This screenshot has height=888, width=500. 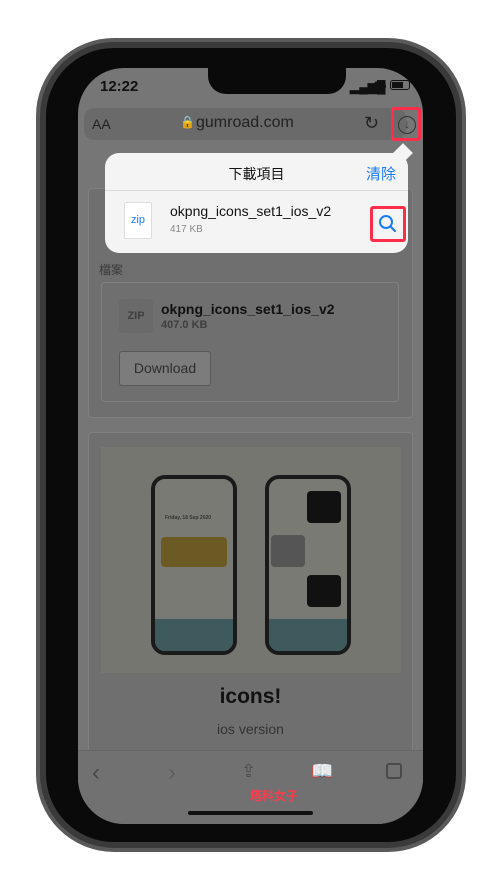 What do you see at coordinates (400, 85) in the screenshot?
I see `battery-icon` at bounding box center [400, 85].